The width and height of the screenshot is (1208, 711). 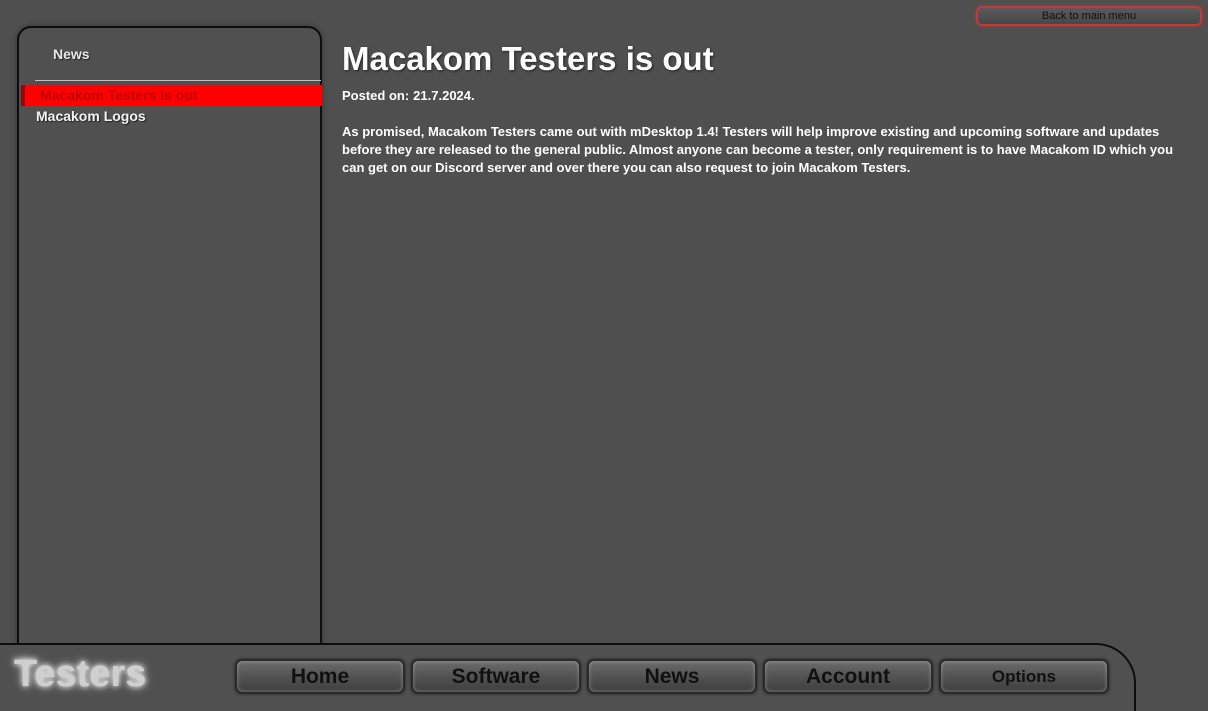 What do you see at coordinates (71, 54) in the screenshot?
I see `sidebar-title: News` at bounding box center [71, 54].